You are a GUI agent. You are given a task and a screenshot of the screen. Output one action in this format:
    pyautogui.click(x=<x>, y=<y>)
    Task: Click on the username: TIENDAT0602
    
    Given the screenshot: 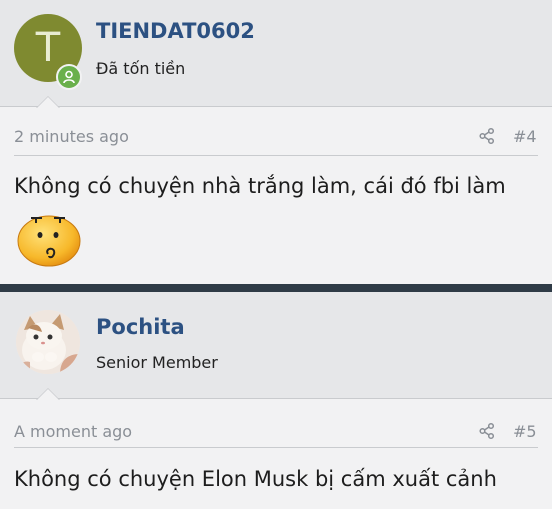 What is the action you would take?
    pyautogui.click(x=175, y=31)
    